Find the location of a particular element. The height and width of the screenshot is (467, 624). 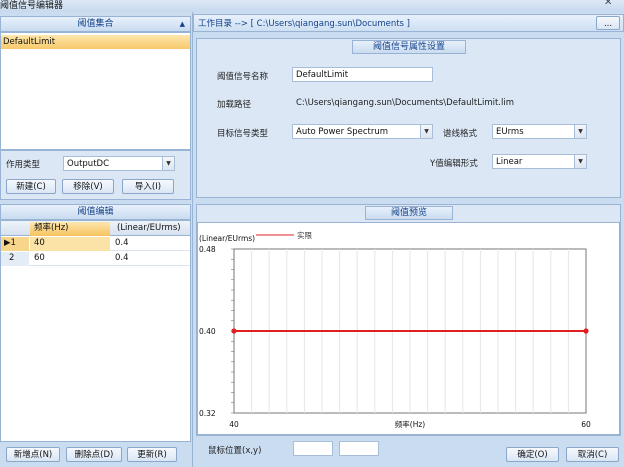

collection-header-label: 阈值集合 is located at coordinates (95, 24).